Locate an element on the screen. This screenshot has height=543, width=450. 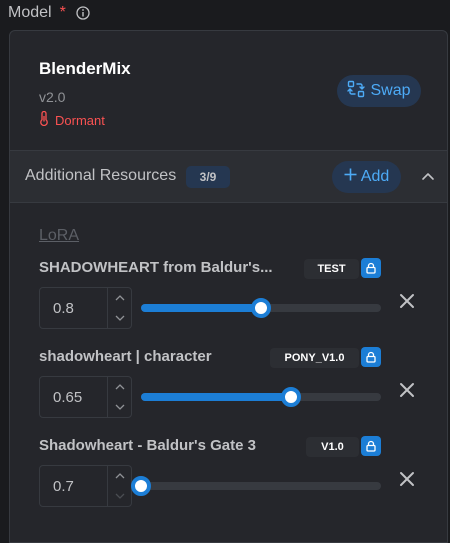
slider-track is located at coordinates (261, 486).